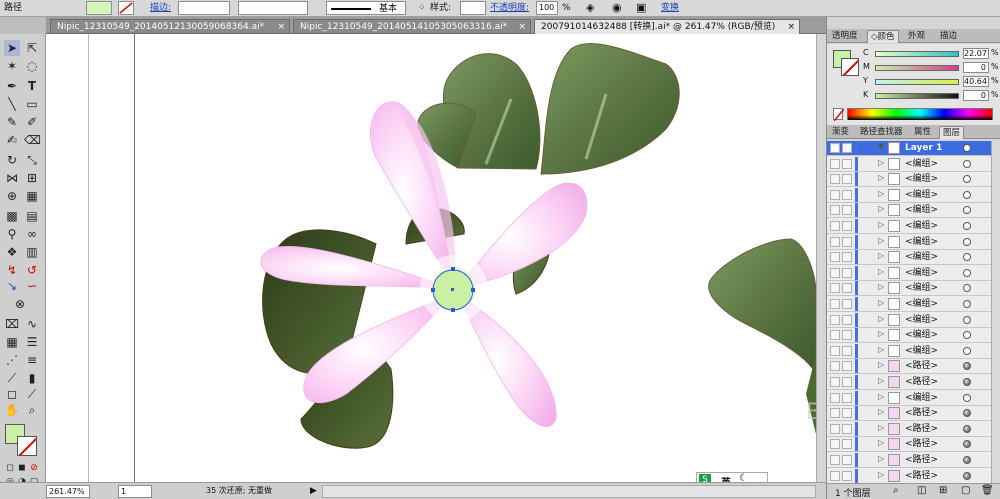 The width and height of the screenshot is (1000, 499). Describe the element at coordinates (27, 446) in the screenshot. I see `stroke-color-box` at that location.